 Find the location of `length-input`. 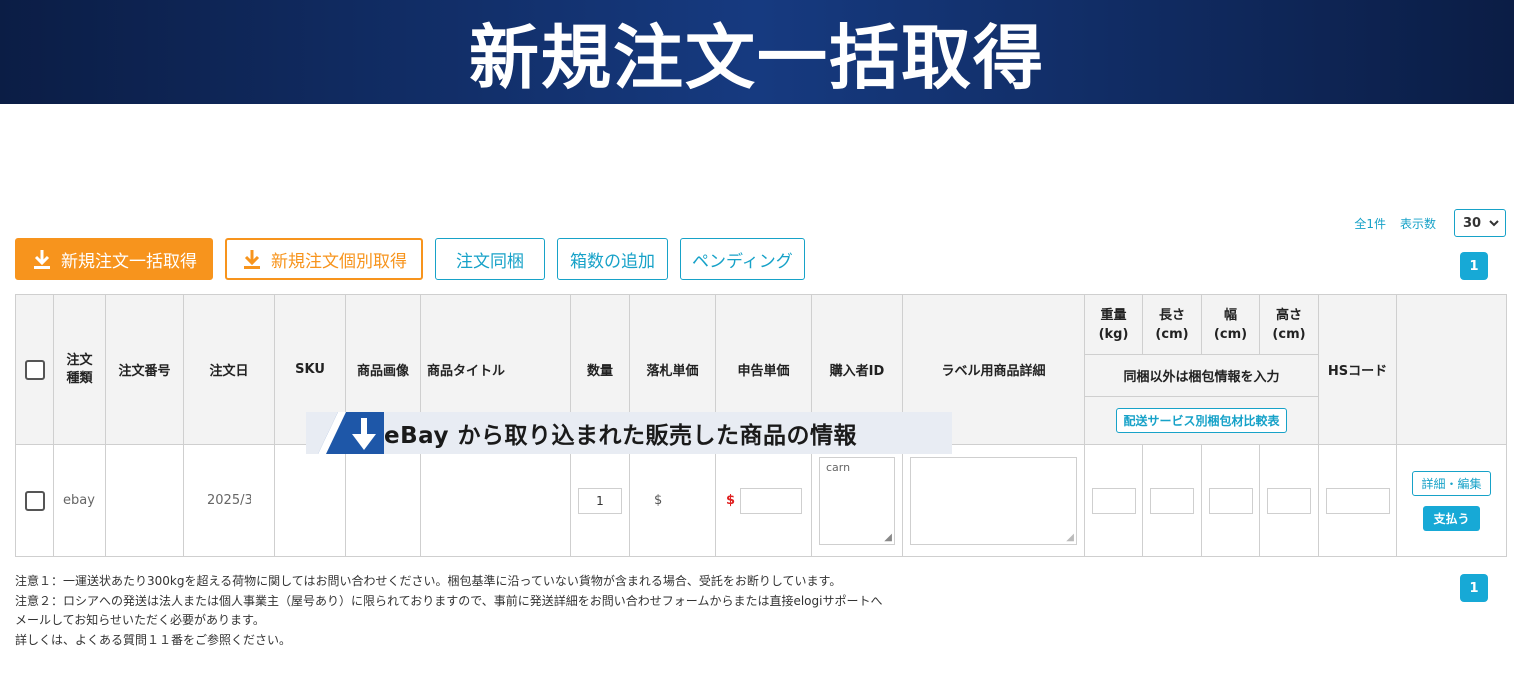

length-input is located at coordinates (1172, 500).